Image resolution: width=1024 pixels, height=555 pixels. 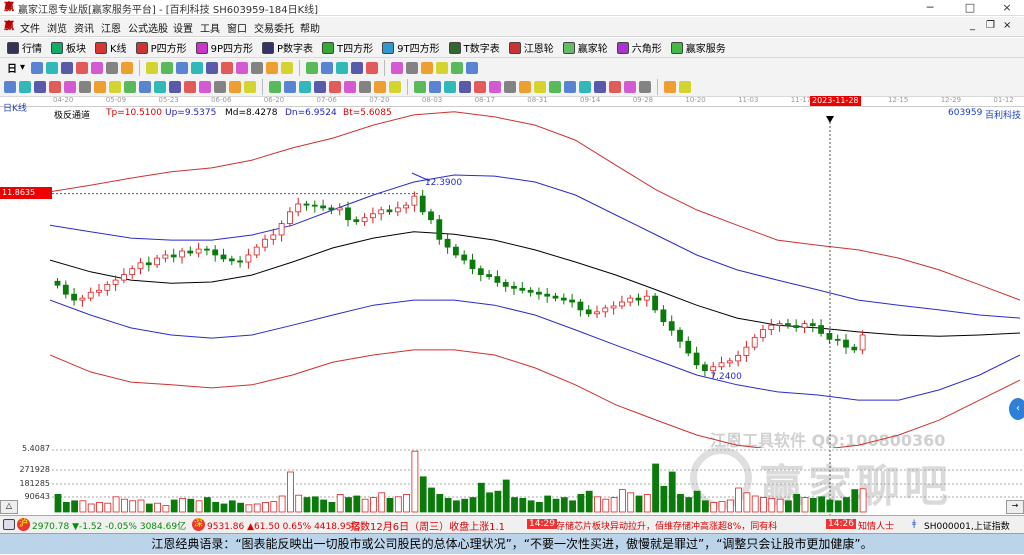 I want to click on toolbar-button-dollar: 赢家服务, so click(x=698, y=47).